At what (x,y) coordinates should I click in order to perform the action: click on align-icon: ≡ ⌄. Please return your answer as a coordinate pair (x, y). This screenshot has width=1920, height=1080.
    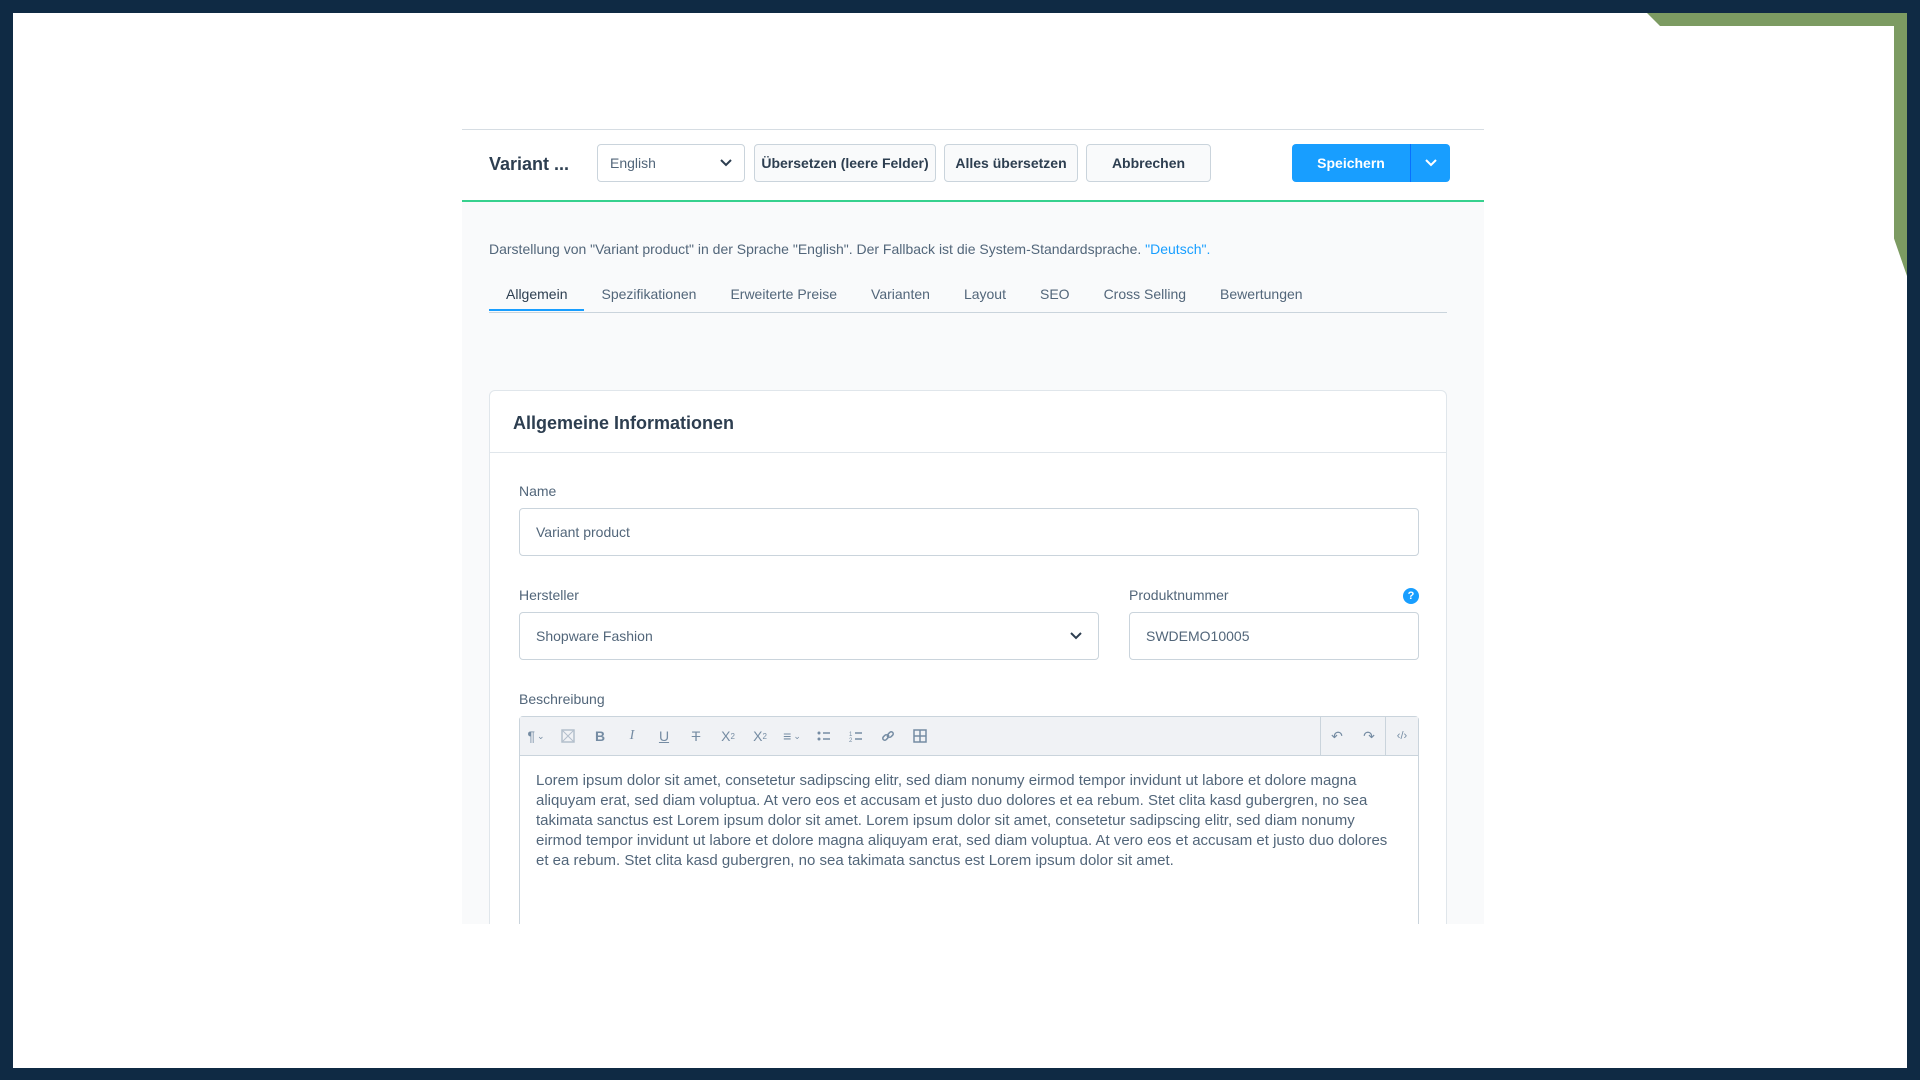
    Looking at the image, I should click on (792, 736).